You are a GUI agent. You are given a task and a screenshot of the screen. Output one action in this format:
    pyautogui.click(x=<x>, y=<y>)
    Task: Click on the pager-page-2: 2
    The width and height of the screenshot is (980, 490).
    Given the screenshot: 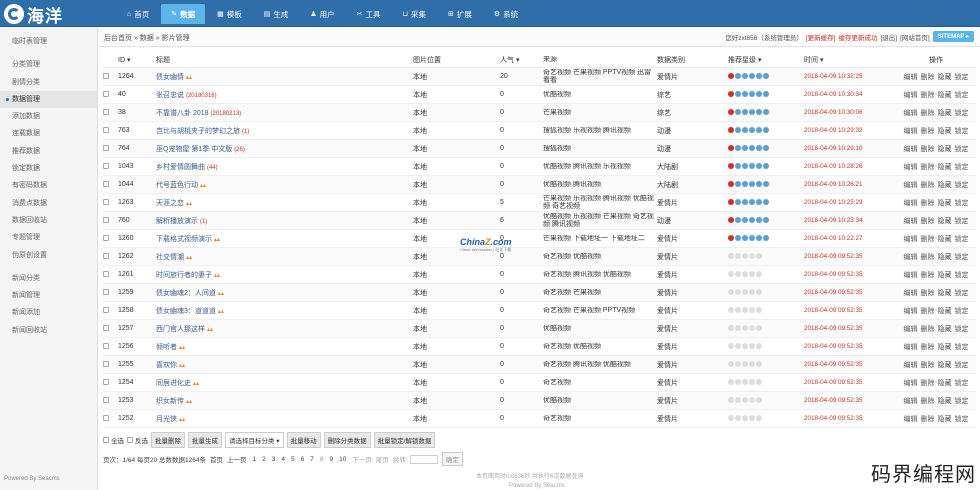 What is the action you would take?
    pyautogui.click(x=264, y=459)
    